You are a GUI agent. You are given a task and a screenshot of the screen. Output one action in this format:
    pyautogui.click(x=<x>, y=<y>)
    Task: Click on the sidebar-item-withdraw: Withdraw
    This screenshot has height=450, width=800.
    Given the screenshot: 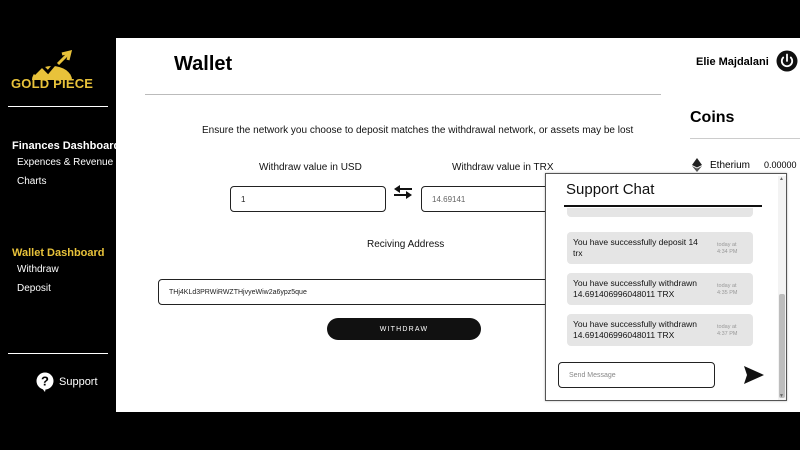 What is the action you would take?
    pyautogui.click(x=38, y=269)
    